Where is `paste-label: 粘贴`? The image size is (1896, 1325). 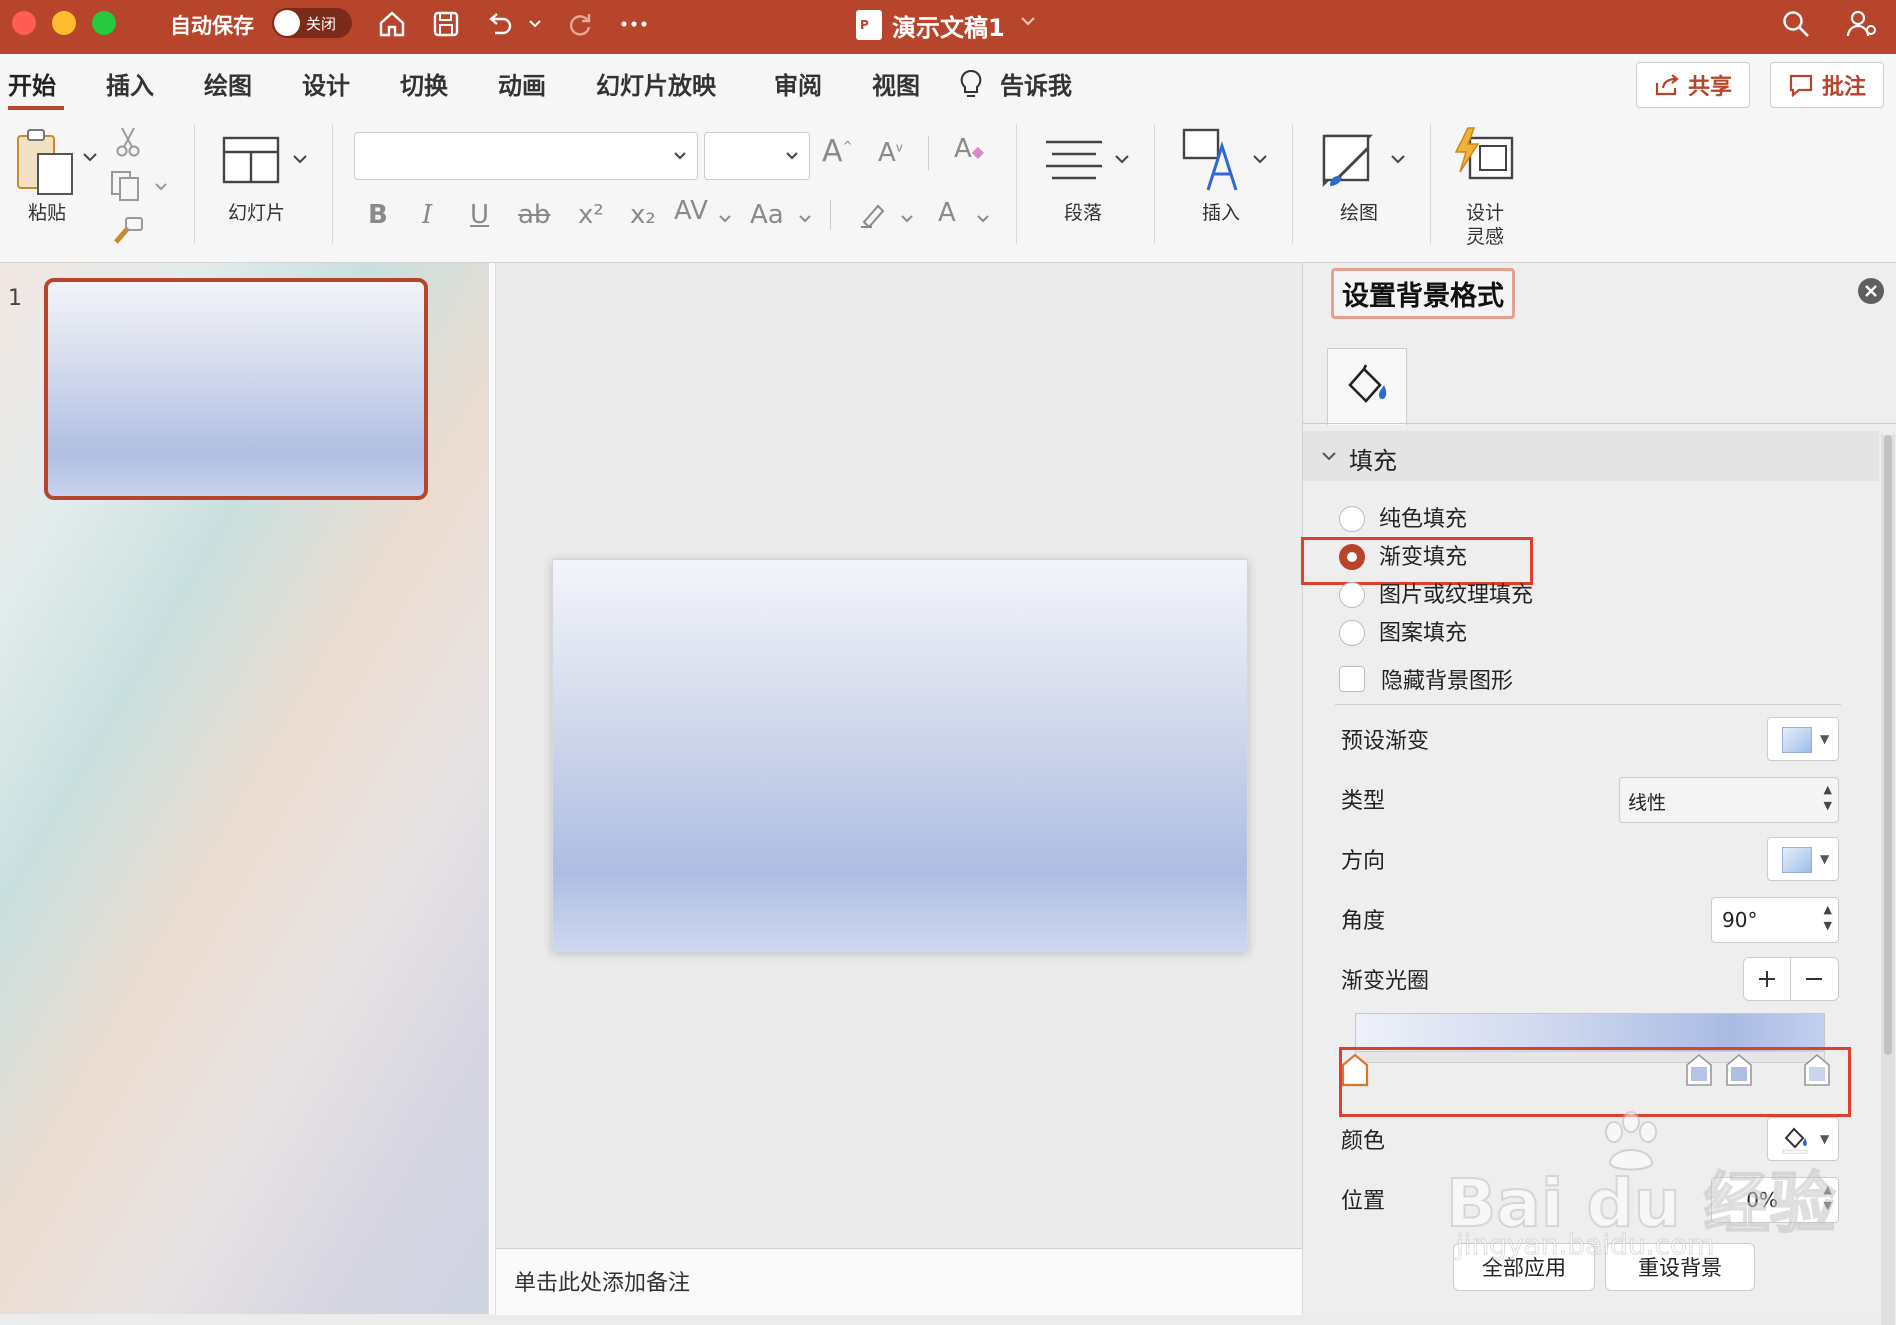 paste-label: 粘贴 is located at coordinates (47, 213).